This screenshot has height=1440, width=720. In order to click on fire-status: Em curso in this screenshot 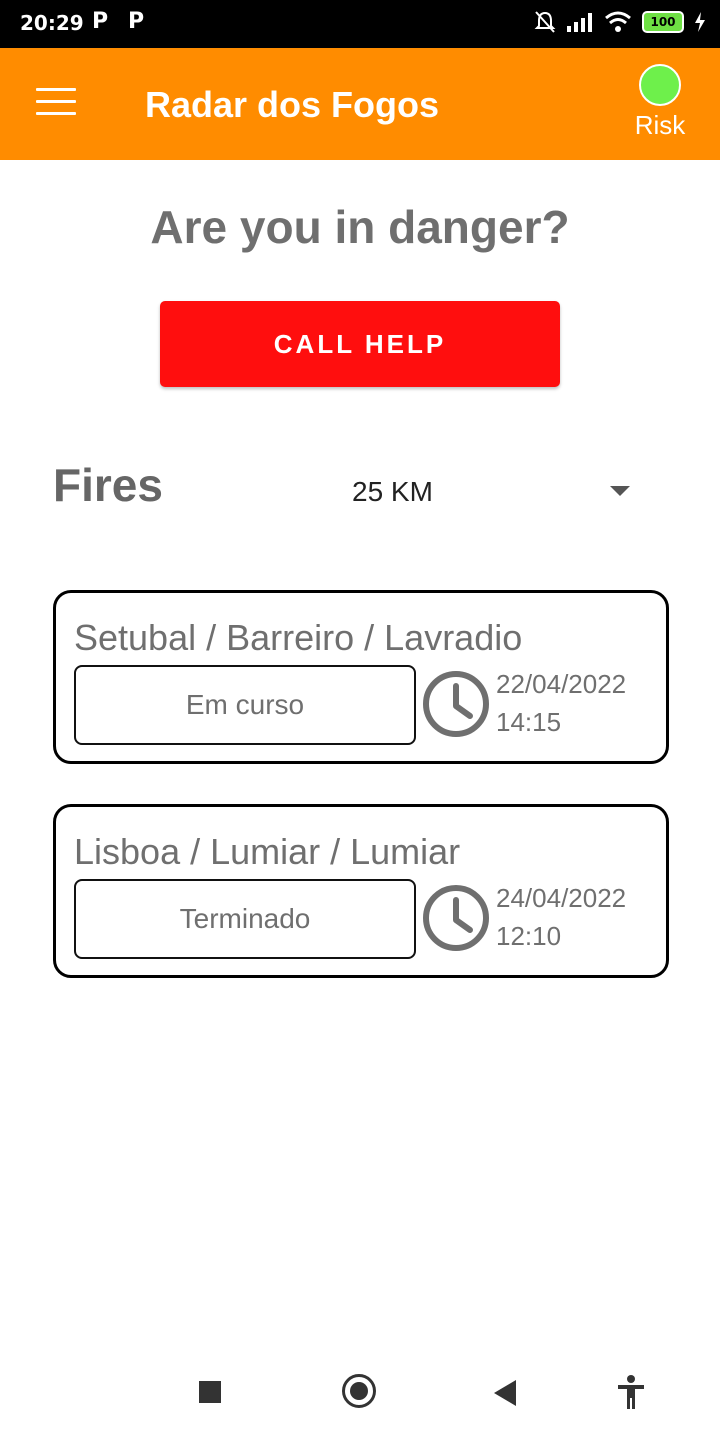, I will do `click(245, 705)`.